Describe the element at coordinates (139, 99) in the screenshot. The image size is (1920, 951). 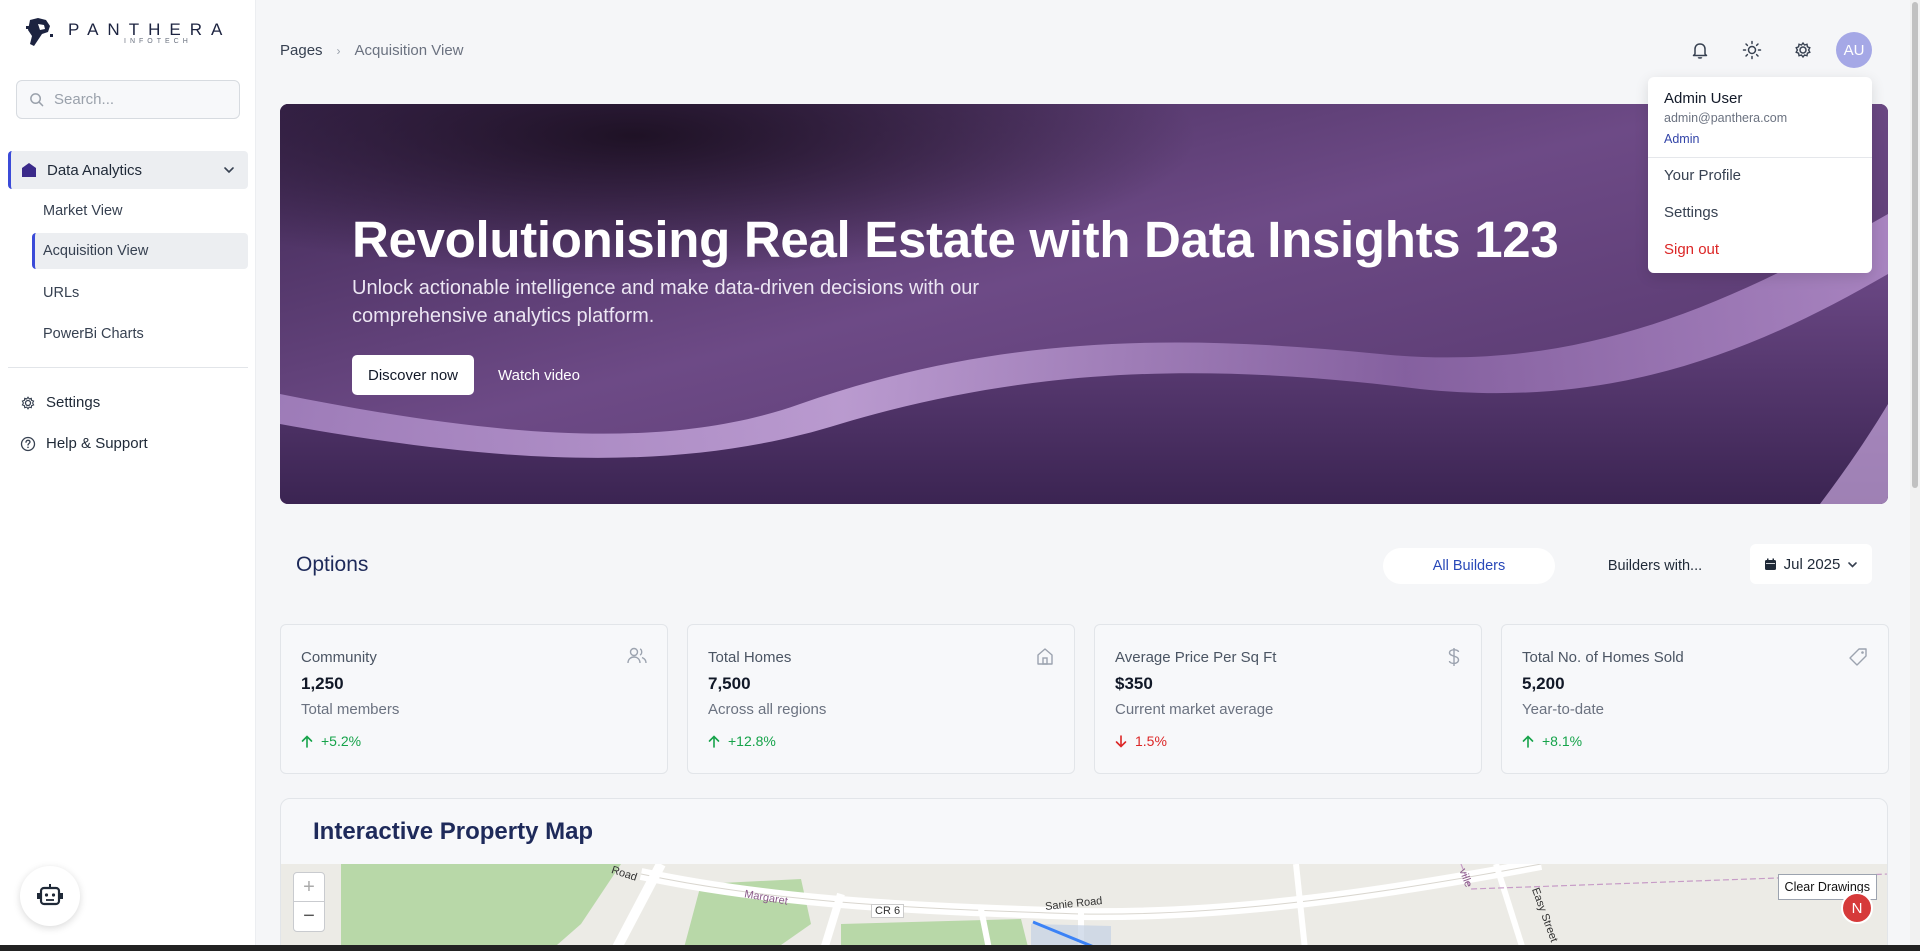
I see `search-input` at that location.